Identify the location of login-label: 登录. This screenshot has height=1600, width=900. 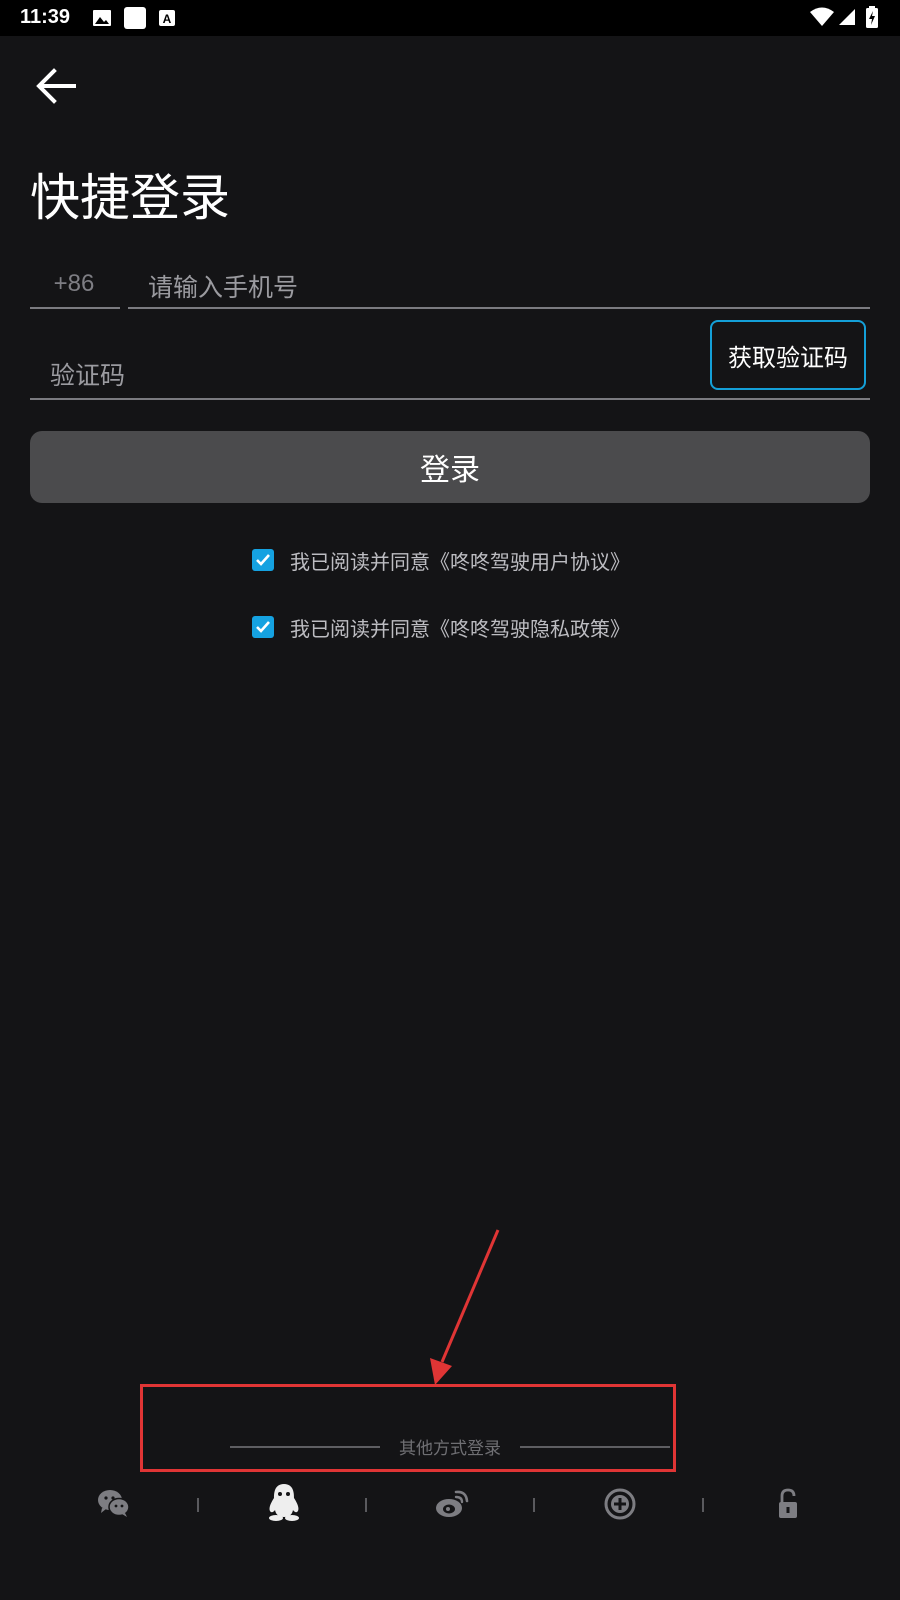
(450, 470).